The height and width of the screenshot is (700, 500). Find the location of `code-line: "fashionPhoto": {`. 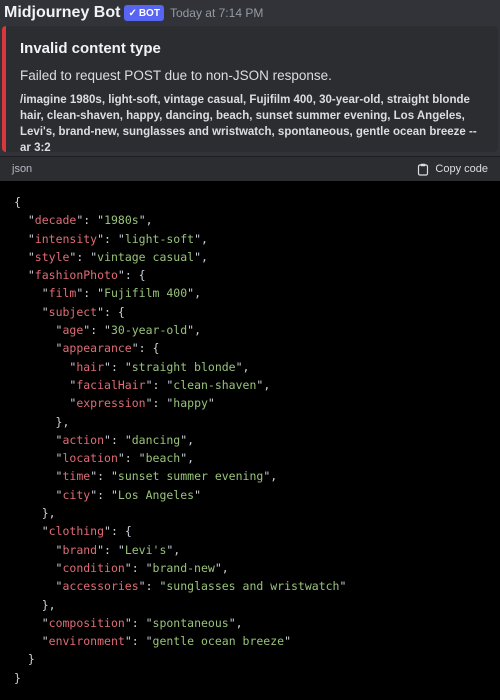

code-line: "fashionPhoto": { is located at coordinates (86, 275).